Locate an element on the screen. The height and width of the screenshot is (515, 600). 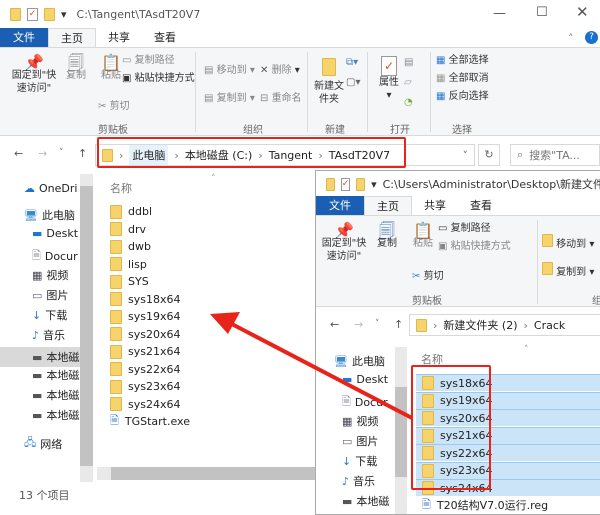
red-arrow is located at coordinates (311, 366).